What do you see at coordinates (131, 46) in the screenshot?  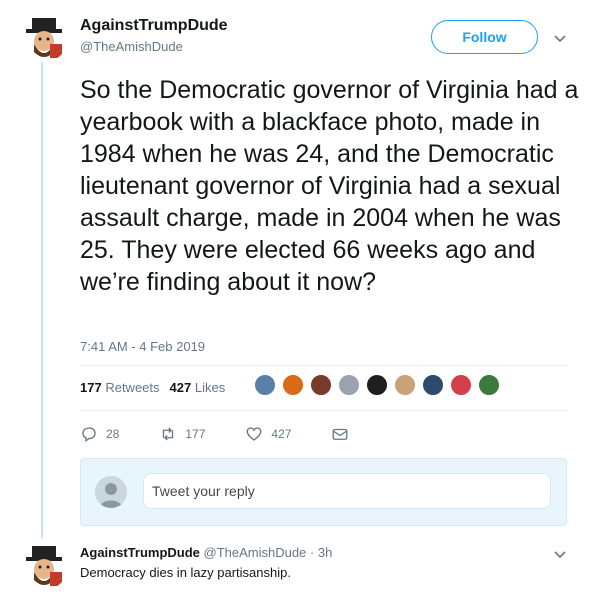 I see `author-handle: @TheAmishDude` at bounding box center [131, 46].